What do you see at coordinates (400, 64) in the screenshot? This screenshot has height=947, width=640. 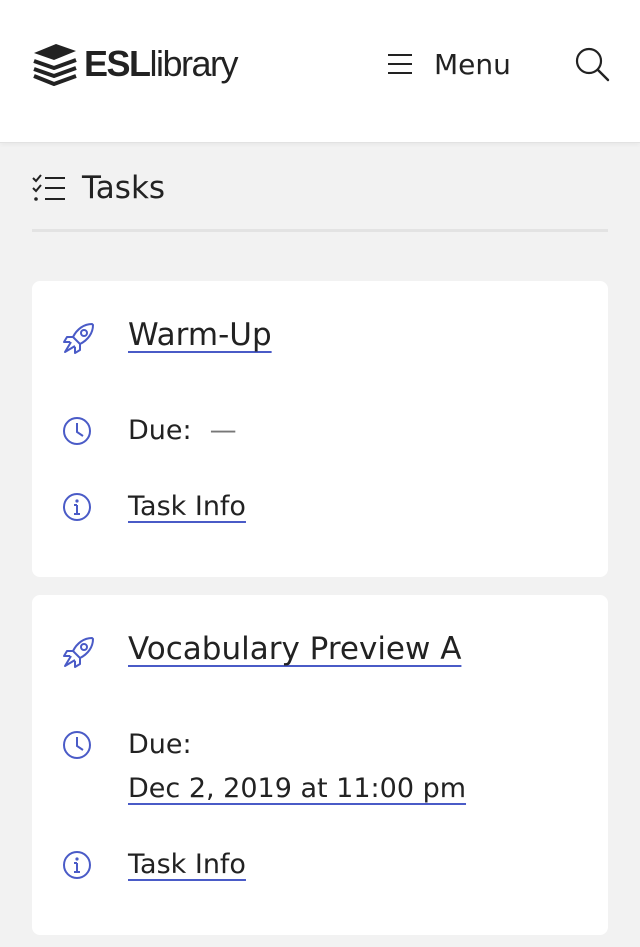 I see `hamburger-icon` at bounding box center [400, 64].